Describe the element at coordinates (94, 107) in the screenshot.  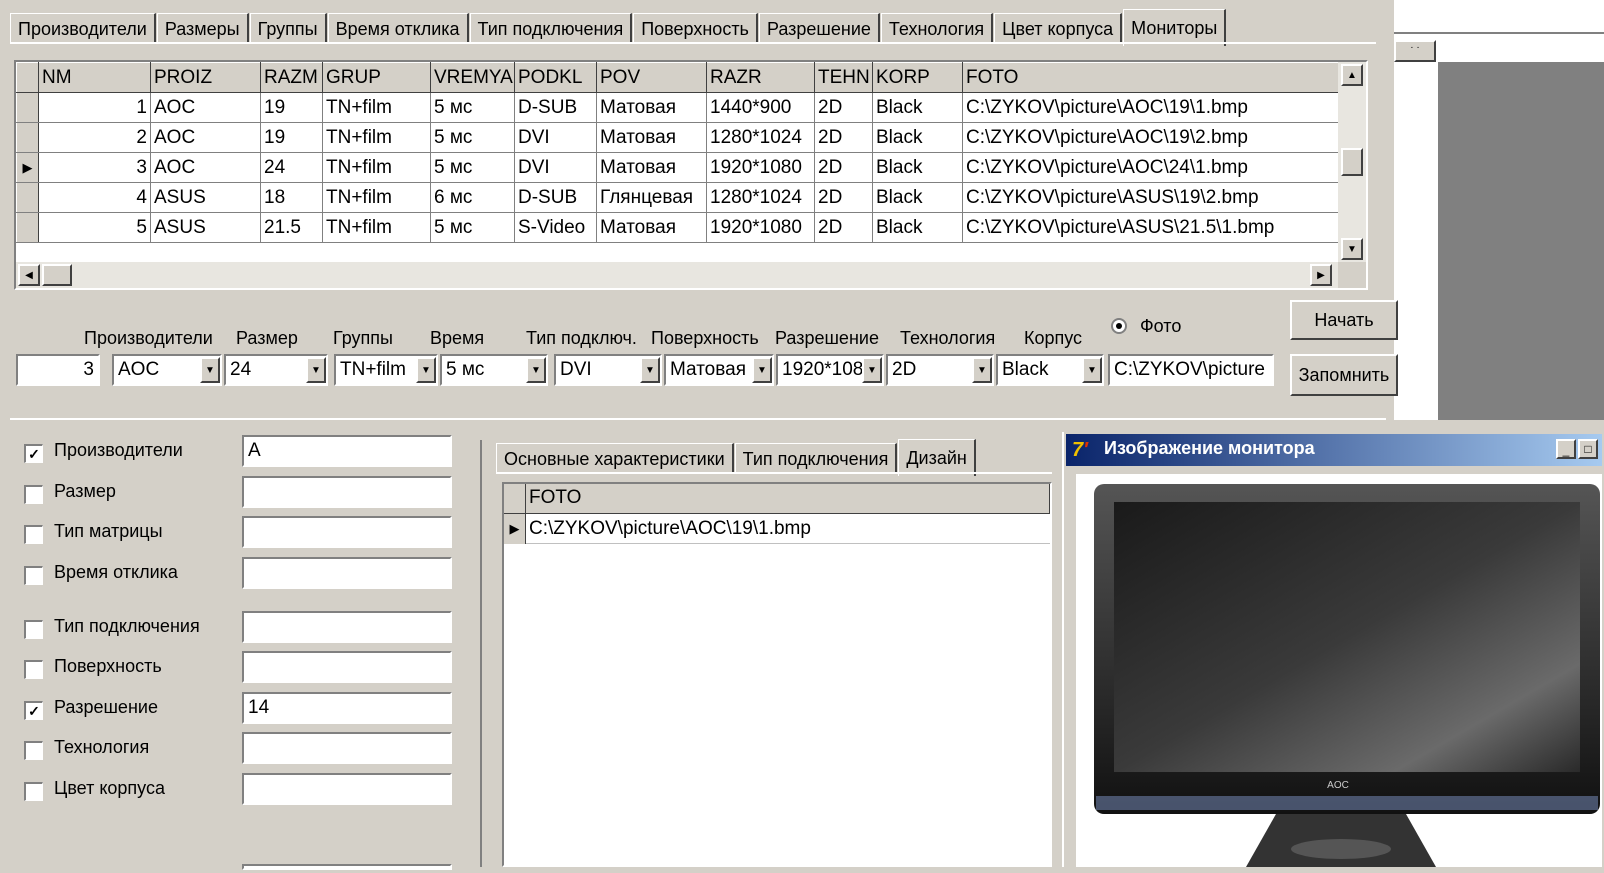
I see `table-cell: 1` at that location.